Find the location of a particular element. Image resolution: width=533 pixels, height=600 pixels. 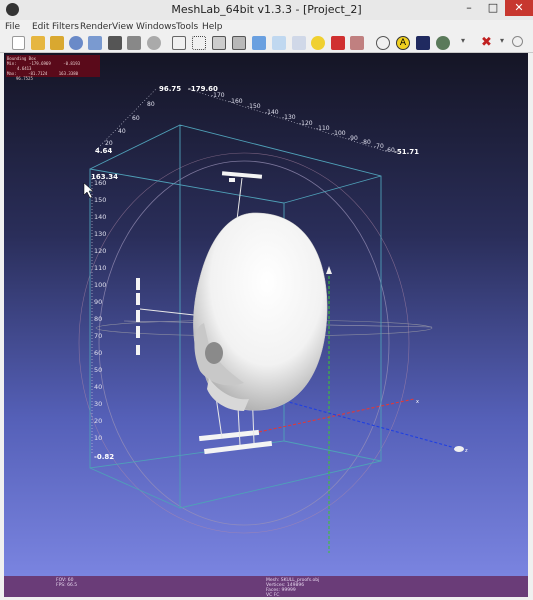

menu-filters: Filters is located at coordinates (65, 27).